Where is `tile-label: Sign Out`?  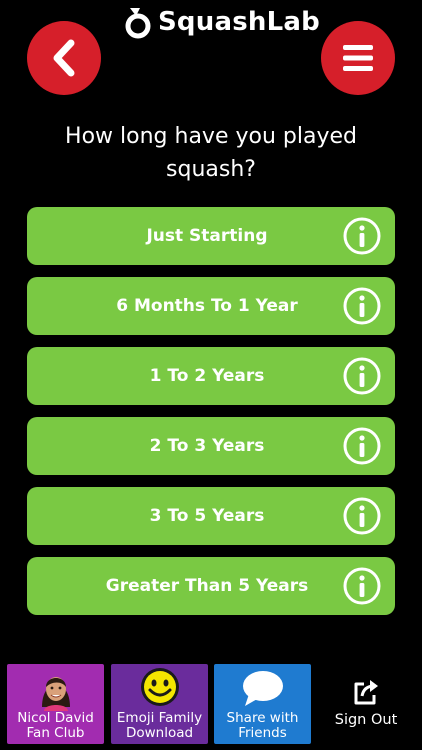 tile-label: Sign Out is located at coordinates (366, 720).